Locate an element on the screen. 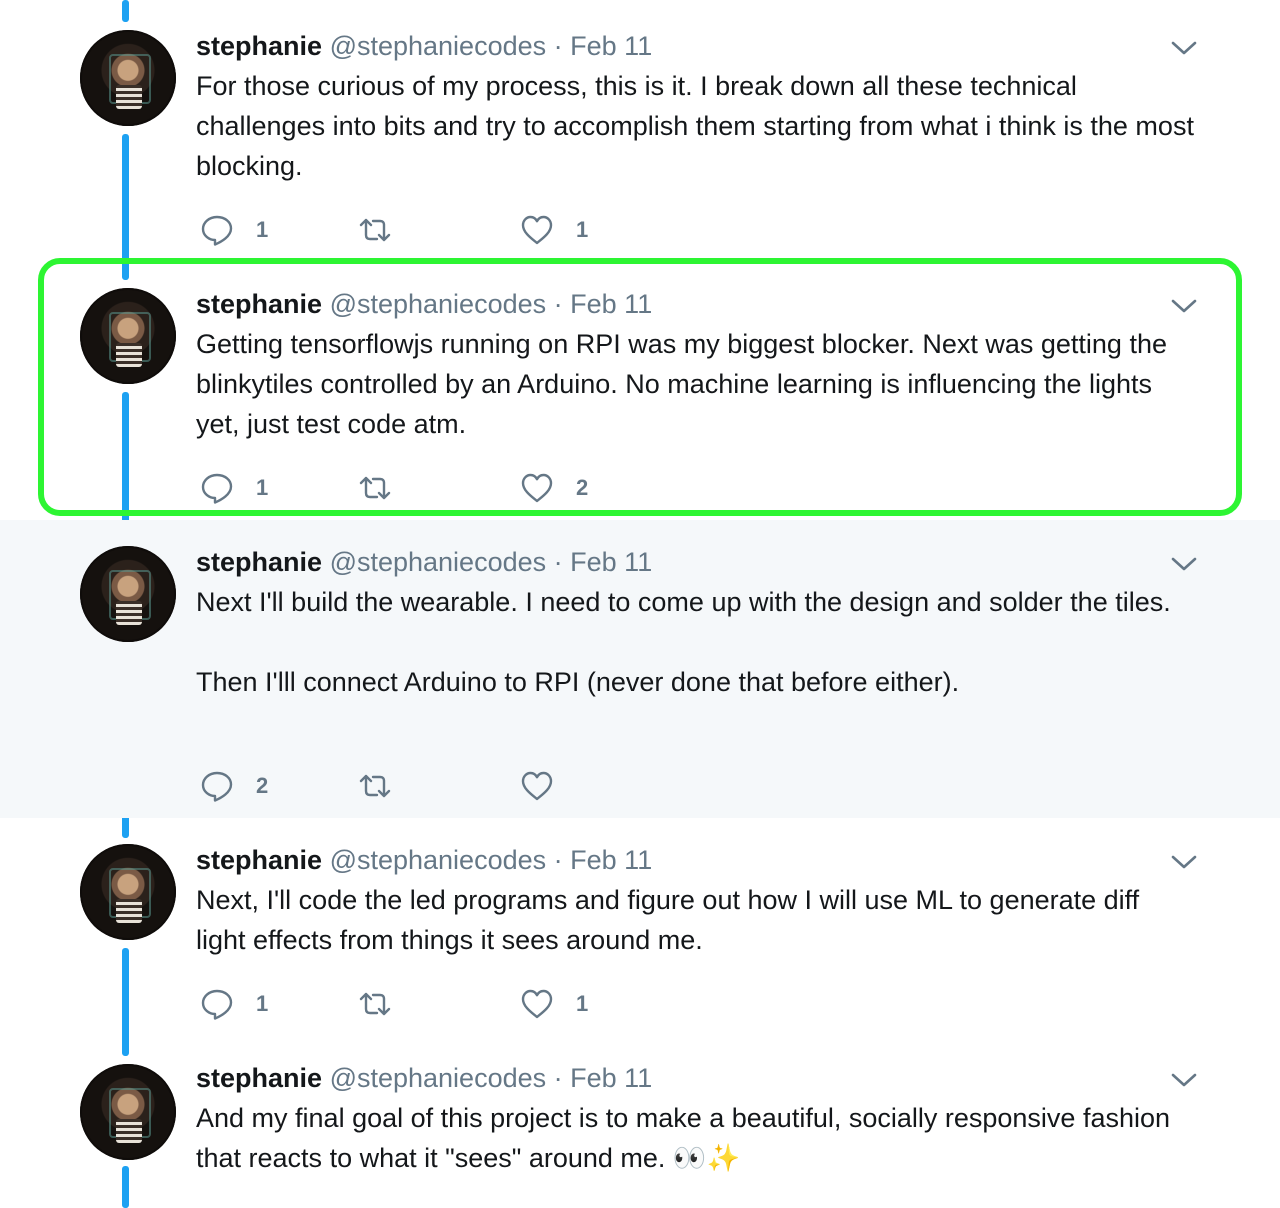  tweet-actions: 2 is located at coordinates (436, 786).